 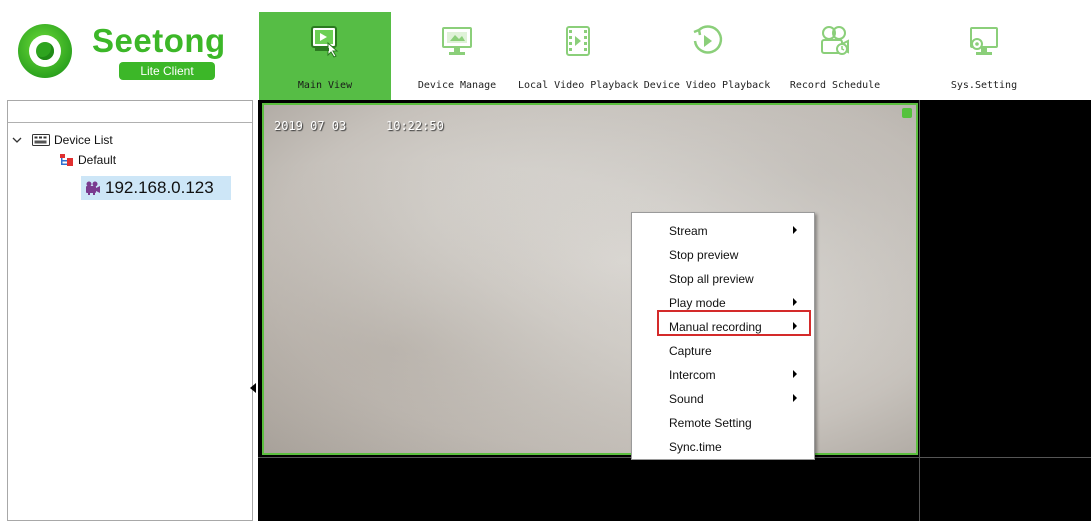 I want to click on menu-item-remote-setting: Remote Setting, so click(x=723, y=423).